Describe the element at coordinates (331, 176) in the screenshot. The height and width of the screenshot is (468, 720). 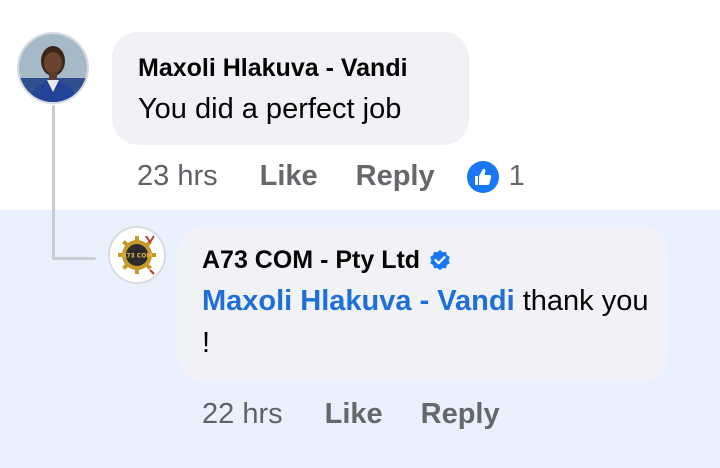
I see `comment-actions: 23 hrs Like Reply 1` at that location.